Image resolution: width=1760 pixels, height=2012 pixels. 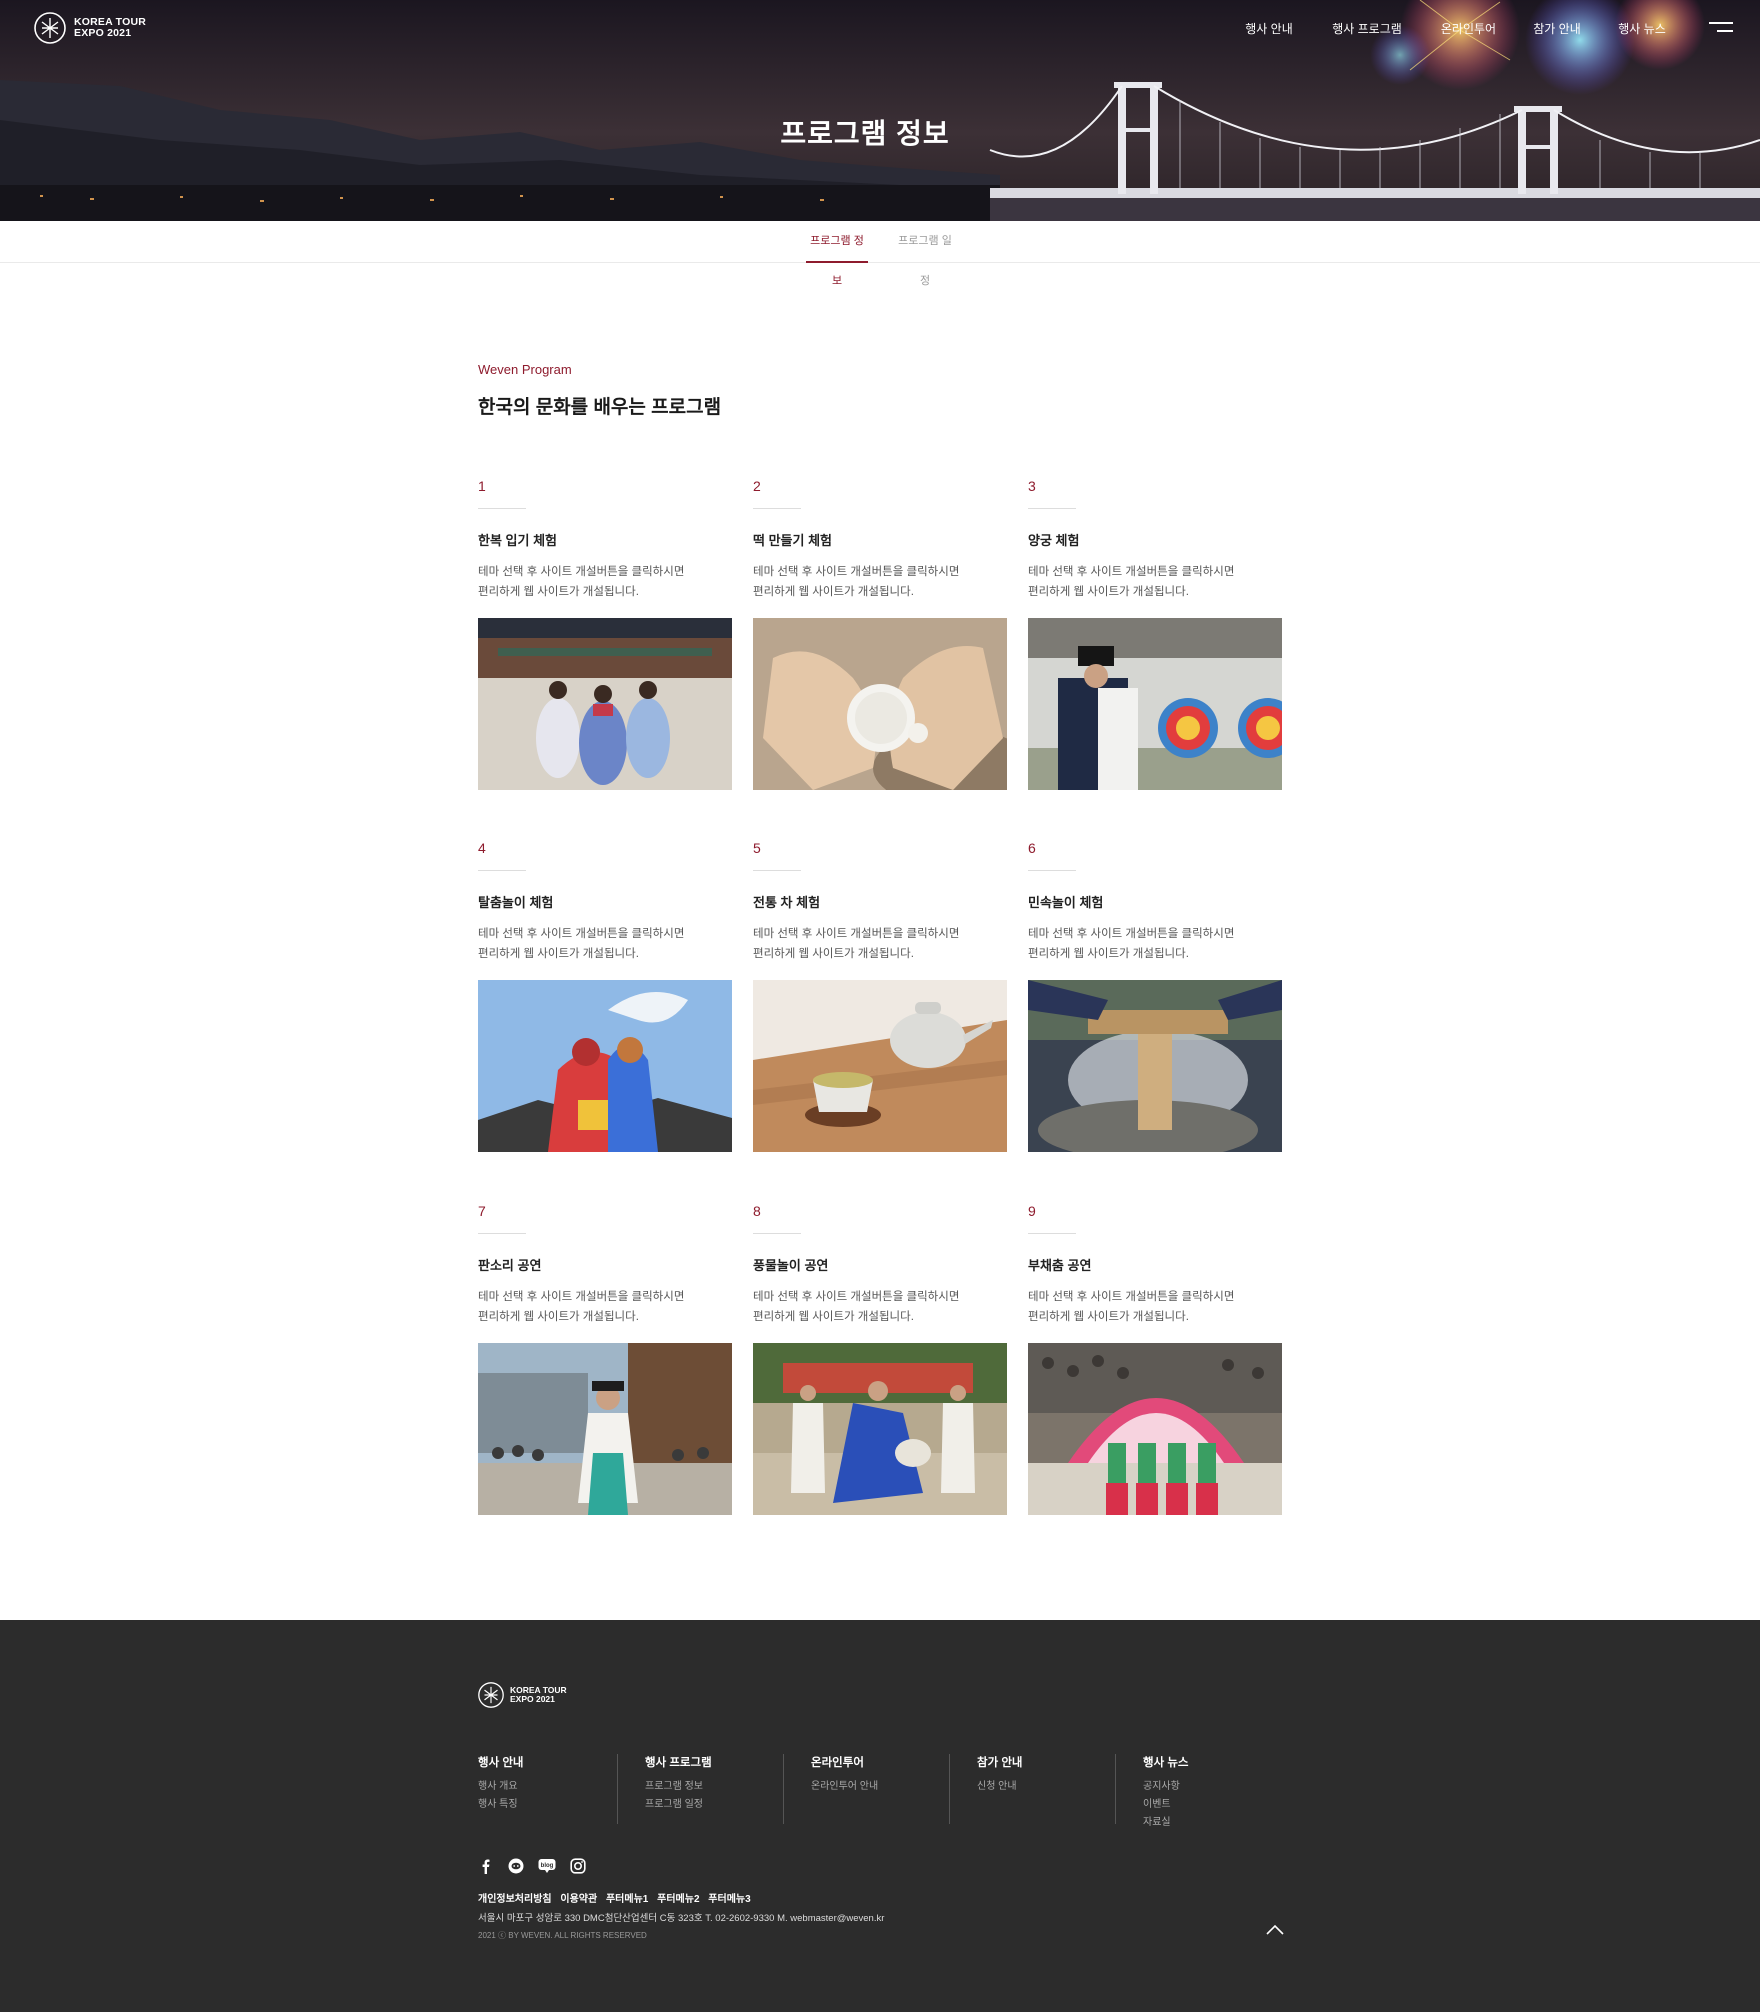 I want to click on footer-policy-links: 개인정보처리방침 이용약관 푸터메뉴1 푸터메뉴2 푸터메뉴3, so click(x=617, y=1897).